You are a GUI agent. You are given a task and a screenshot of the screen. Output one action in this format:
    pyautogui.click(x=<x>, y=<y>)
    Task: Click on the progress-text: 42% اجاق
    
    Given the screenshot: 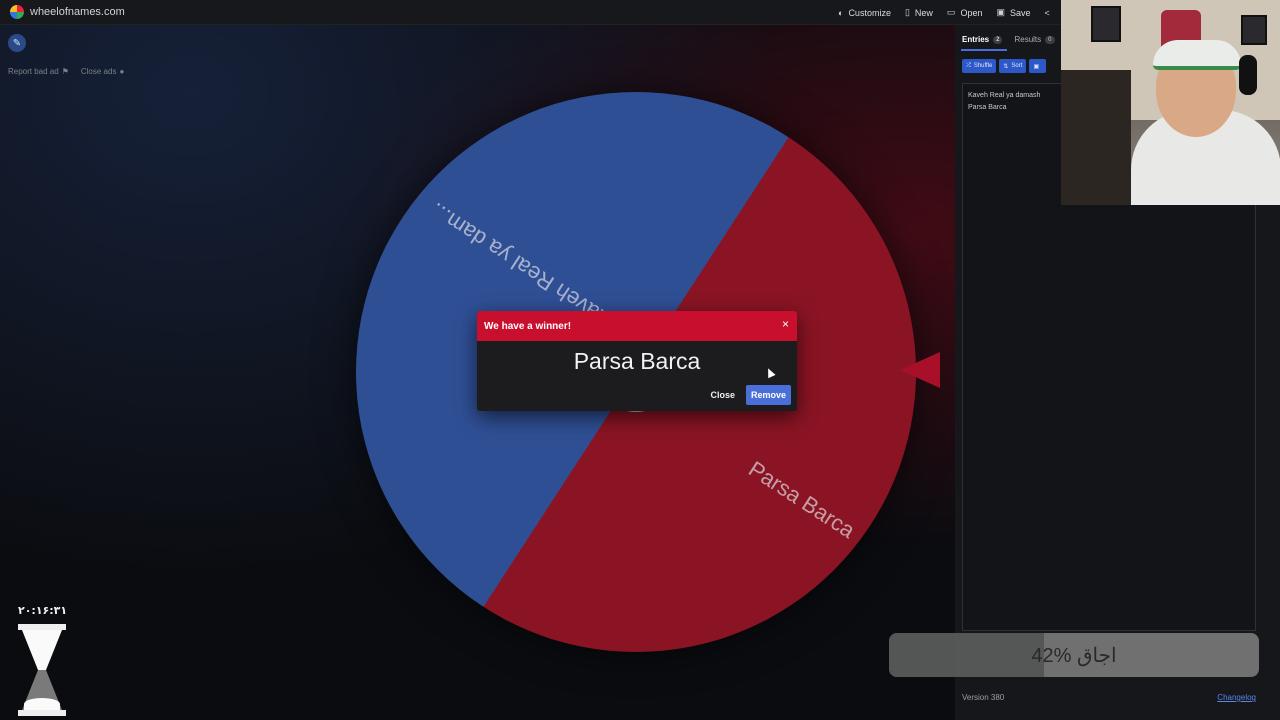 What is the action you would take?
    pyautogui.click(x=1074, y=655)
    